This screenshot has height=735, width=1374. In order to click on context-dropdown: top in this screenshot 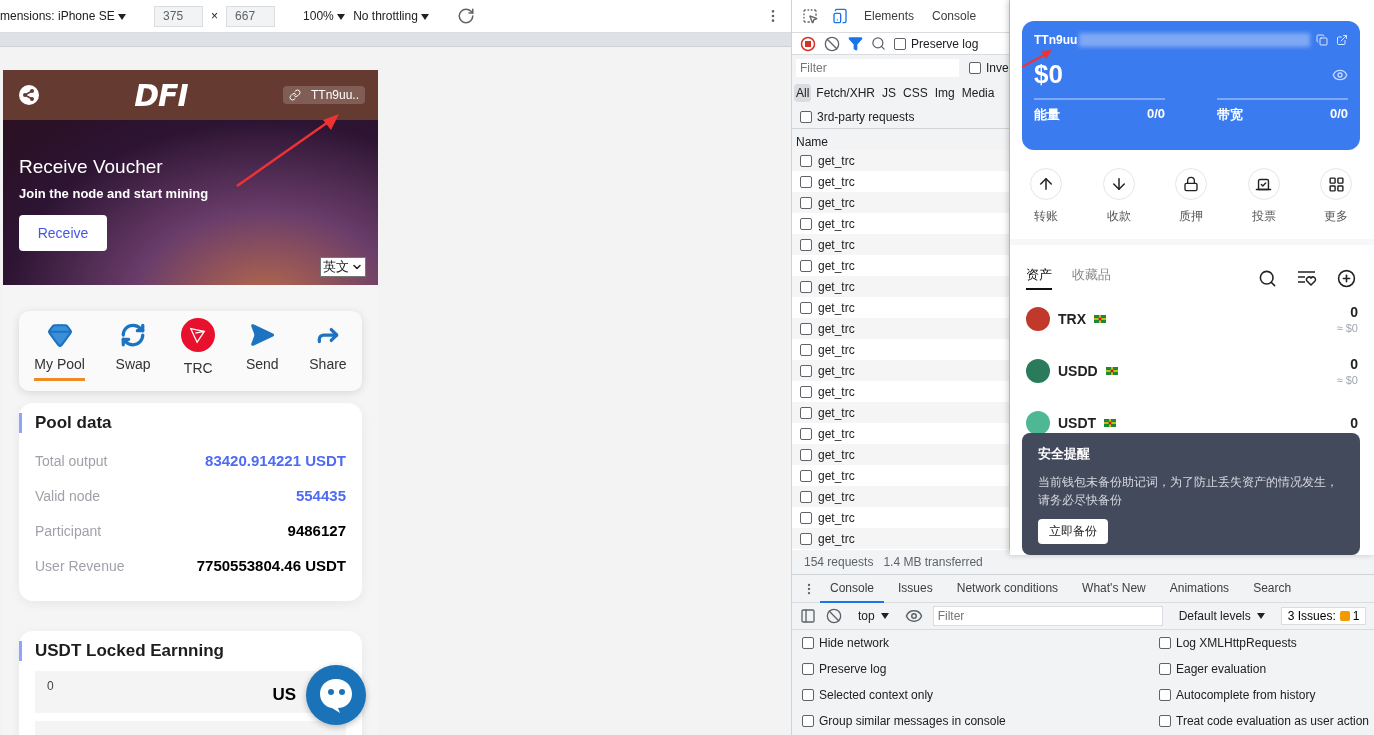, I will do `click(873, 616)`.